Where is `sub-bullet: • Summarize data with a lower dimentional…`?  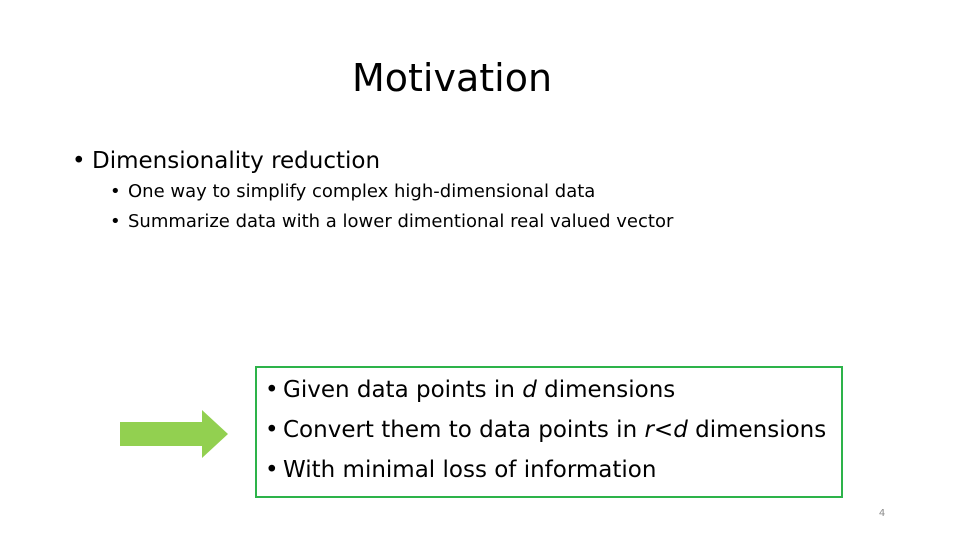 sub-bullet: • Summarize data with a lower dimentional… is located at coordinates (391, 222).